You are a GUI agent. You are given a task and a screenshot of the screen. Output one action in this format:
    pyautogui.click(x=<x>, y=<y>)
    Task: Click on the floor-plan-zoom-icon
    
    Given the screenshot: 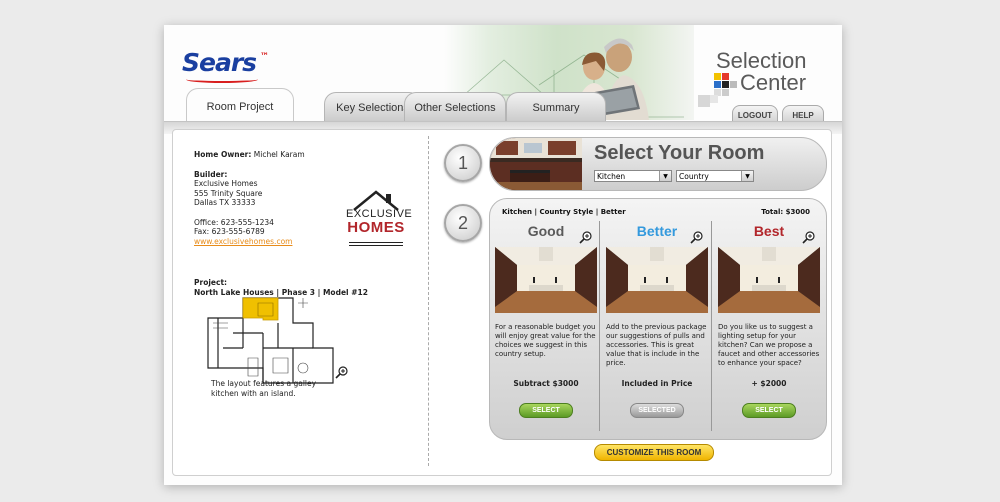 What is the action you would take?
    pyautogui.click(x=341, y=371)
    